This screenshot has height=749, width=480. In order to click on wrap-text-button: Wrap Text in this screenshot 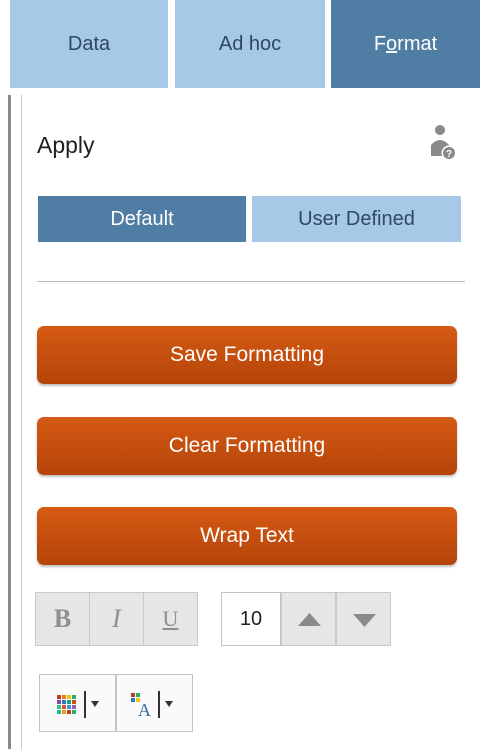, I will do `click(247, 536)`.